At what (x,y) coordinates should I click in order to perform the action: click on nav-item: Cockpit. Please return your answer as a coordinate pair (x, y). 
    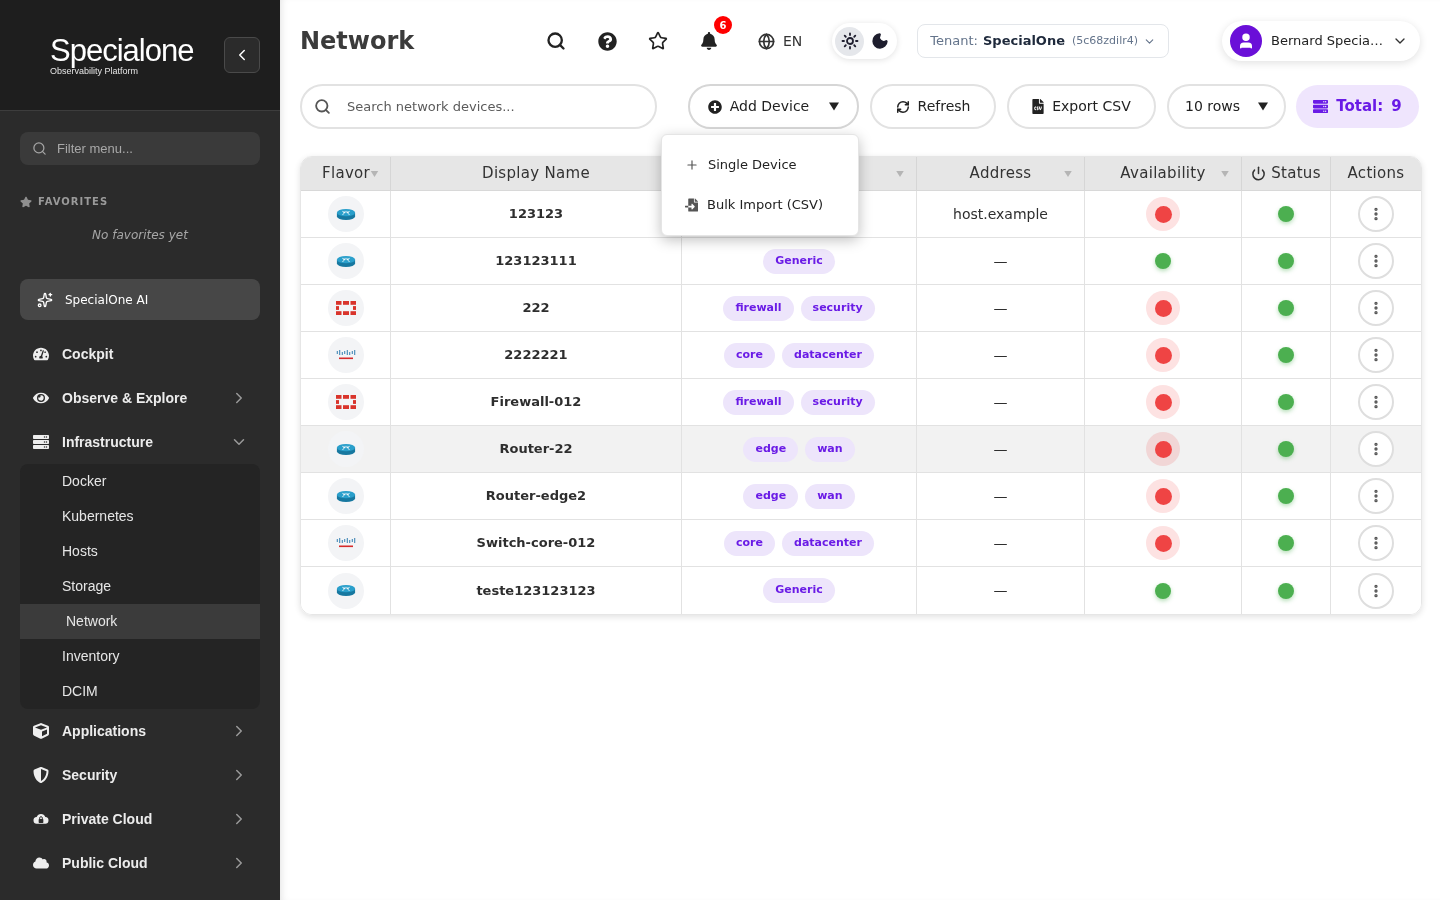
    Looking at the image, I should click on (140, 354).